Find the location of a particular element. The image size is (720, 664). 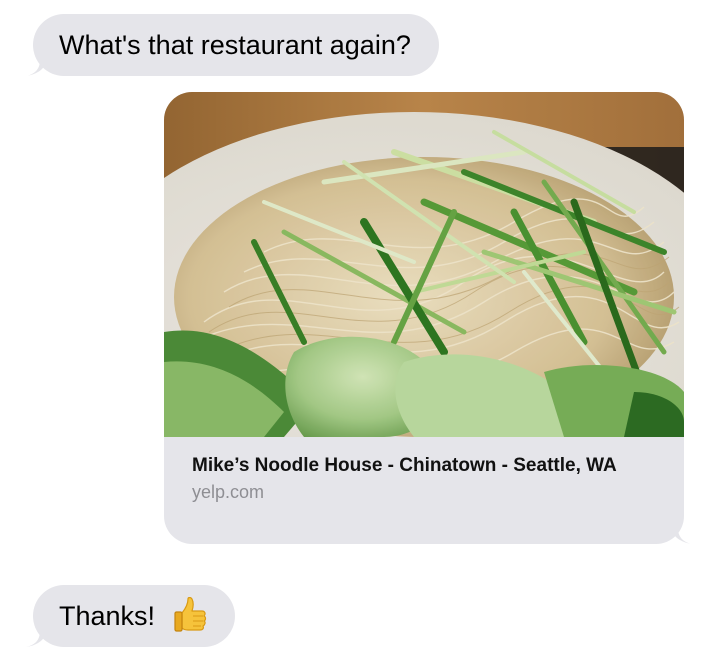

incoming-message-bubble: What's that restaurant again? is located at coordinates (232, 45).